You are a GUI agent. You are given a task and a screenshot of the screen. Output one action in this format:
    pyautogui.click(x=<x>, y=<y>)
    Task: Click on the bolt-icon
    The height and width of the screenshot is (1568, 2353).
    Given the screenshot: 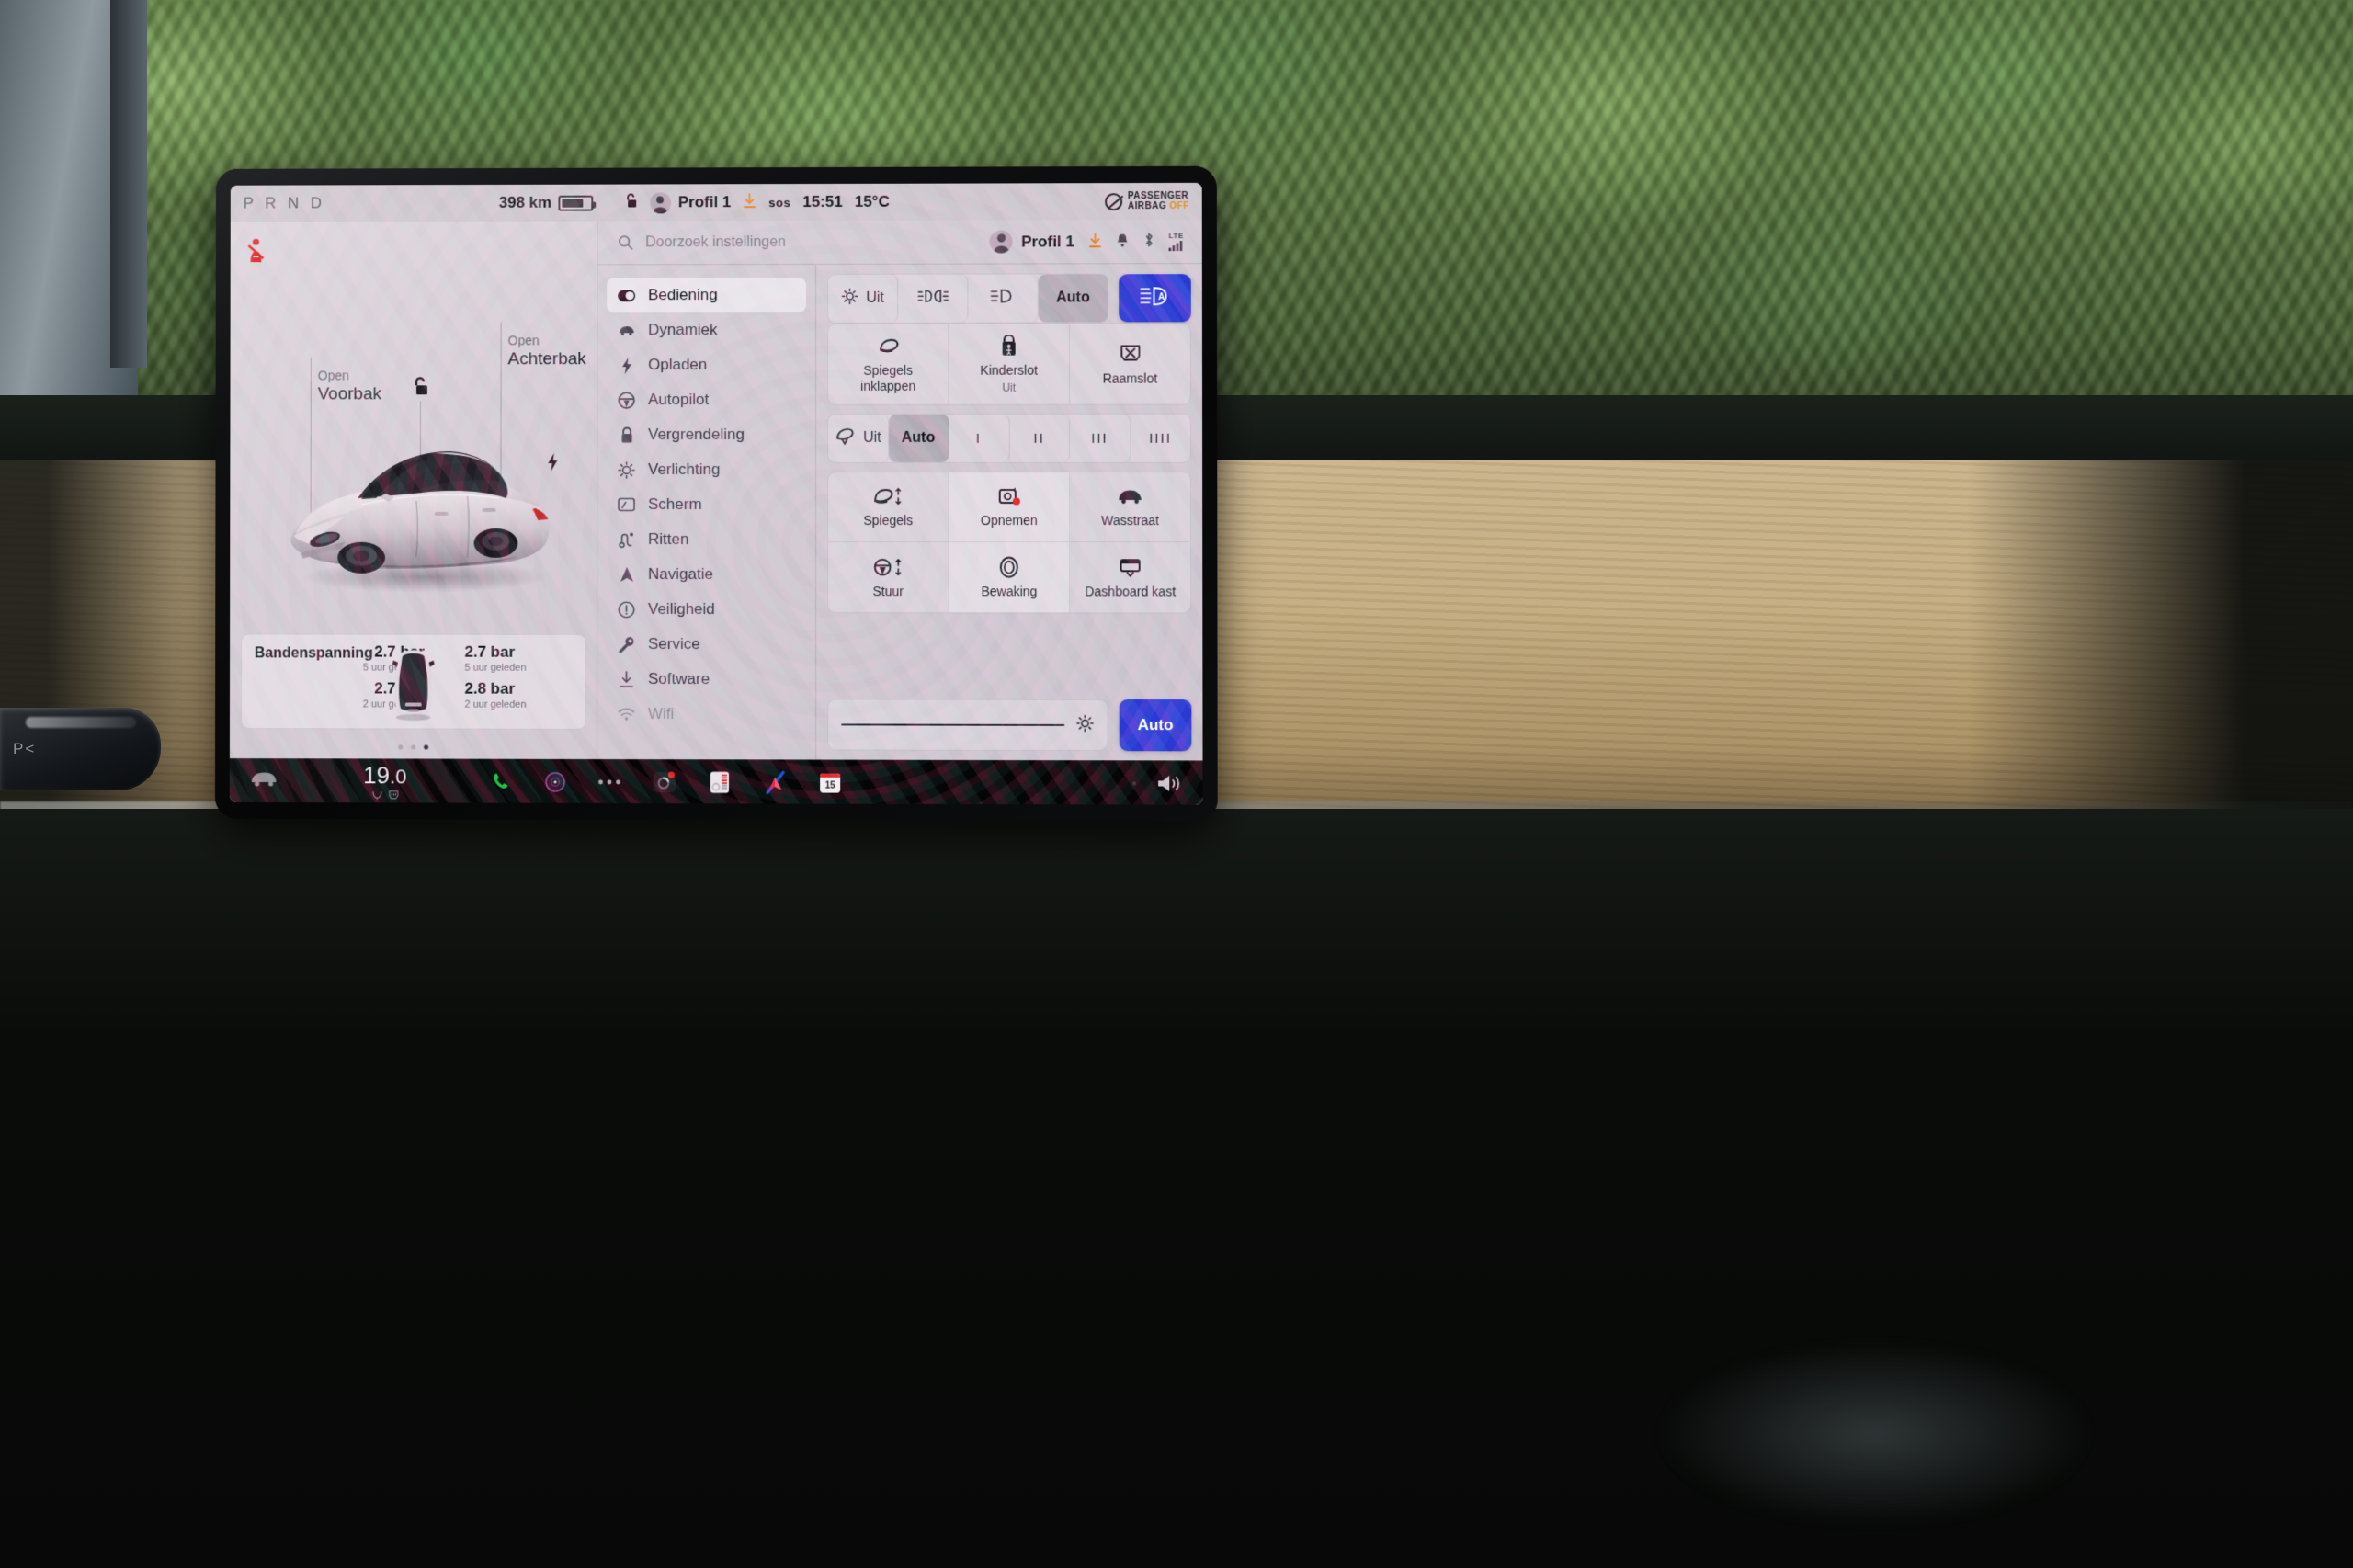 What is the action you would take?
    pyautogui.click(x=626, y=365)
    